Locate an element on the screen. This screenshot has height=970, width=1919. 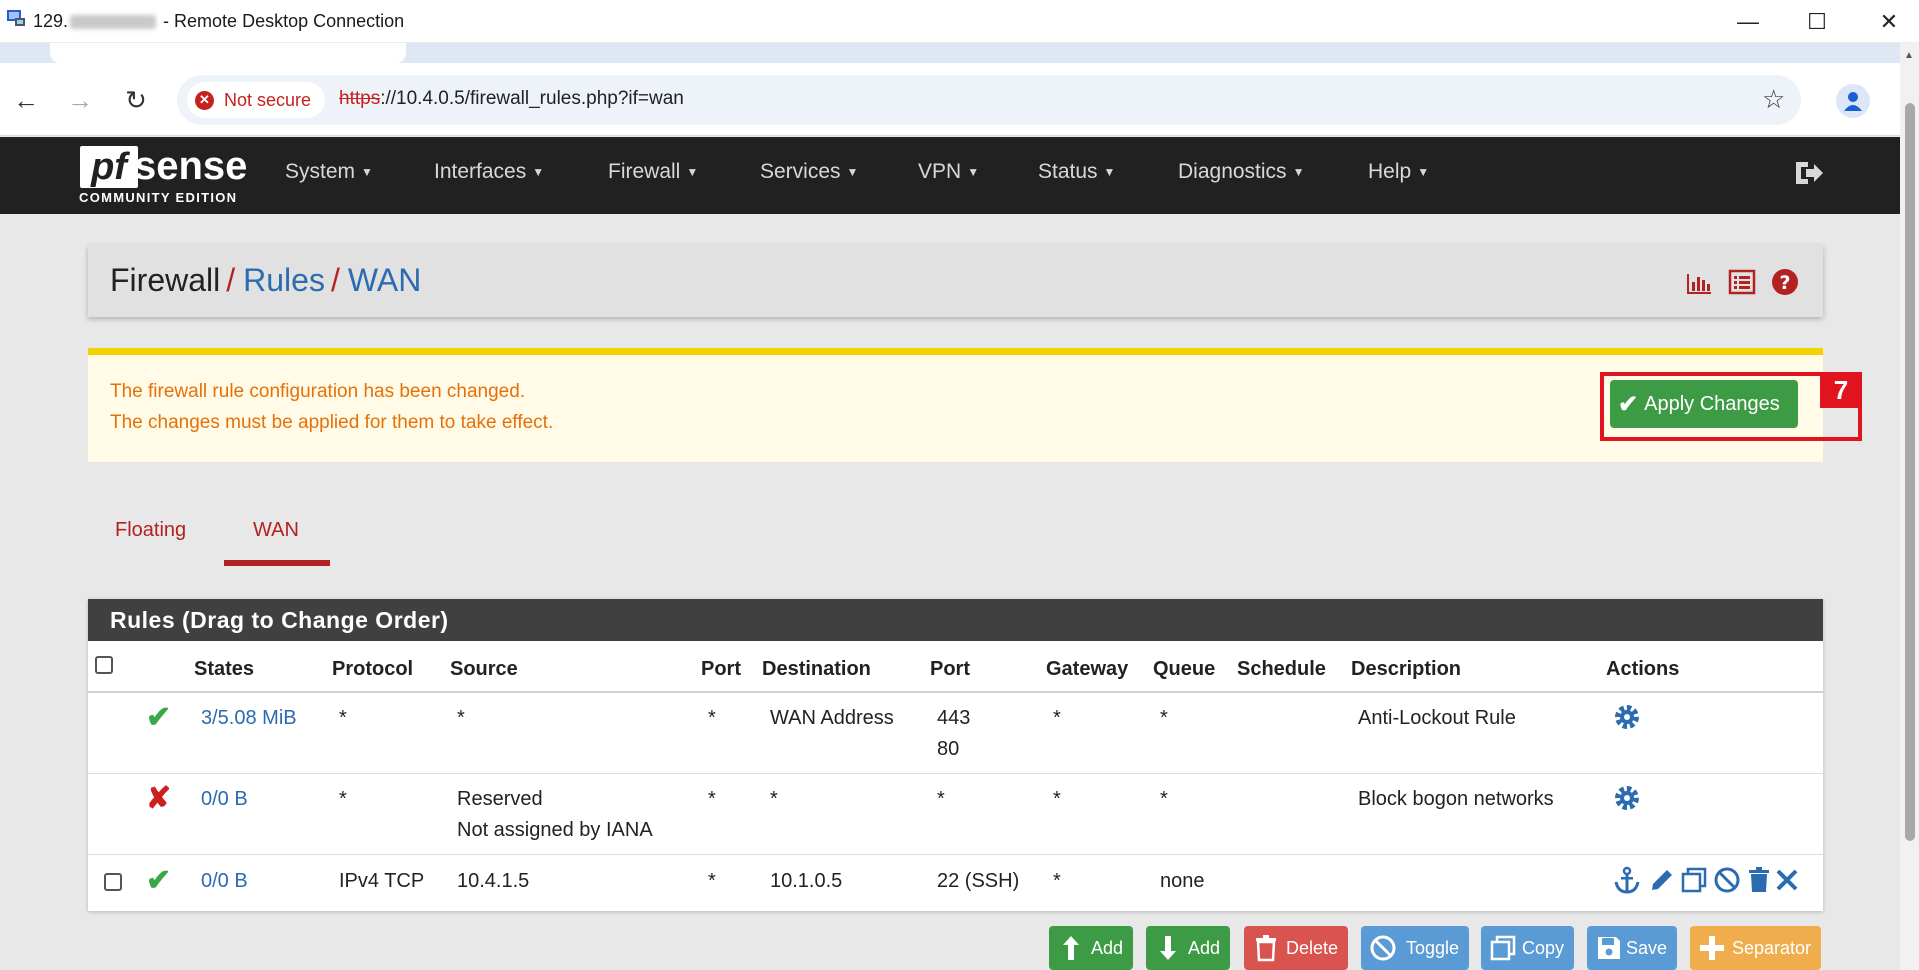
maximize-button: ☐ is located at coordinates (1817, 22).